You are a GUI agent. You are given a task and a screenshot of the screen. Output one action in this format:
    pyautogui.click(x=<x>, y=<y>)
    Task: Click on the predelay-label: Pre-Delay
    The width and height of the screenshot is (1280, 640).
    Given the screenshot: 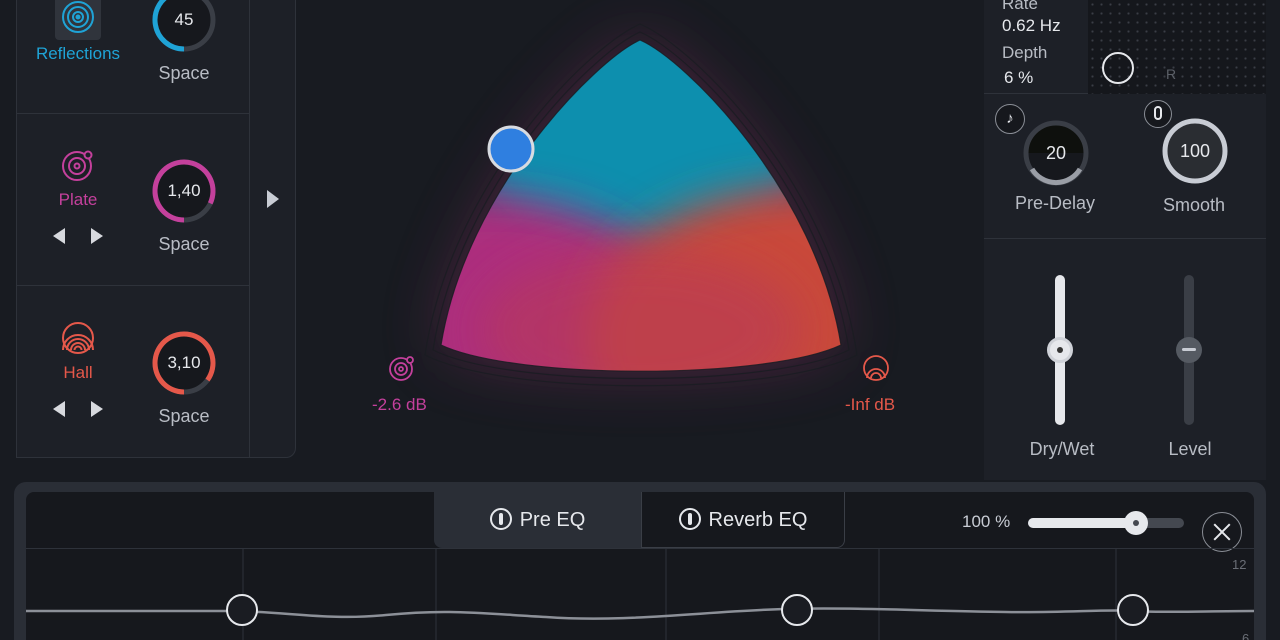 What is the action you would take?
    pyautogui.click(x=1055, y=203)
    